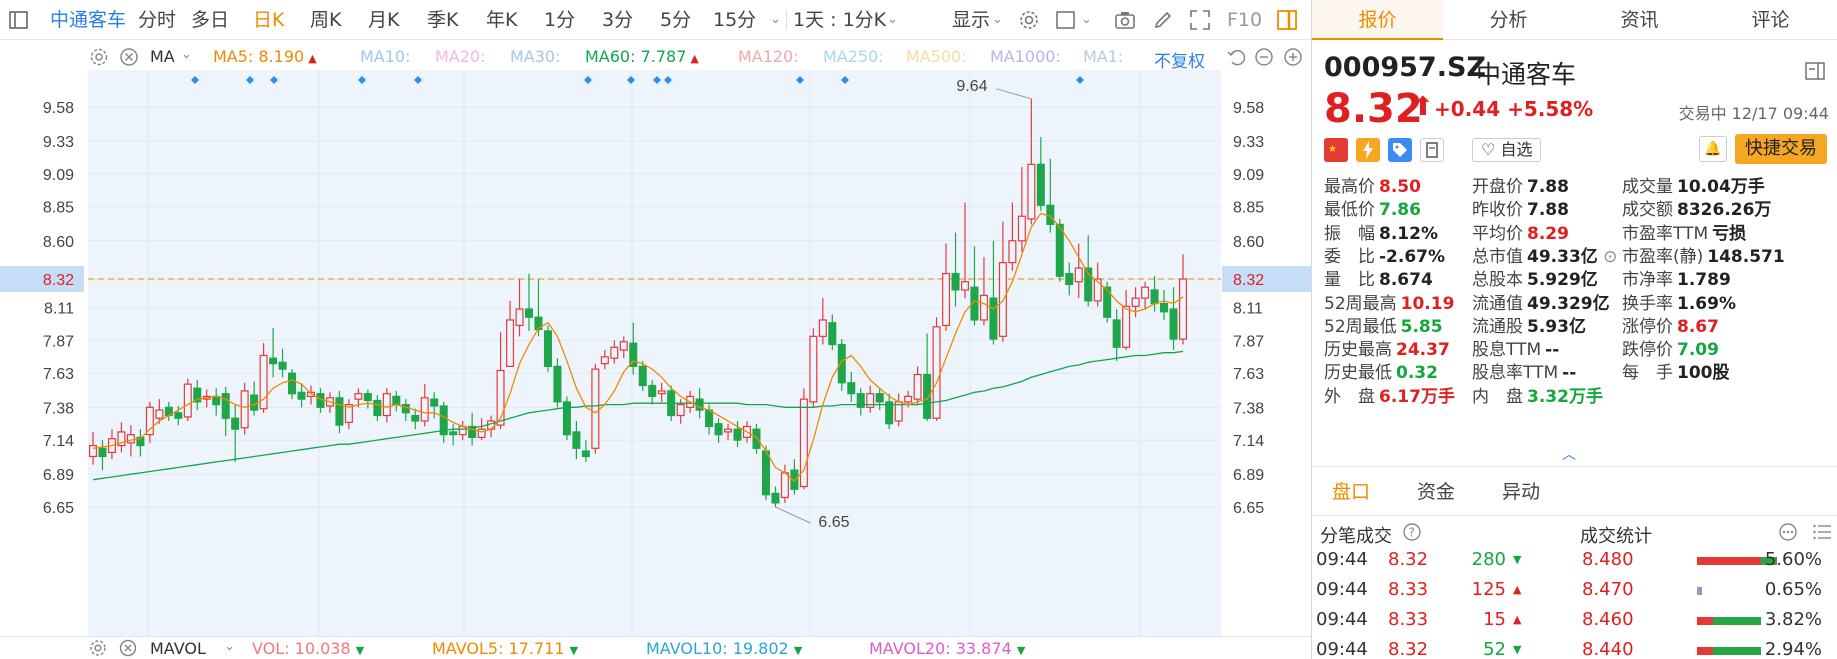 The height and width of the screenshot is (659, 1837). I want to click on more-periods-chevron-icon: ⌄, so click(775, 20).